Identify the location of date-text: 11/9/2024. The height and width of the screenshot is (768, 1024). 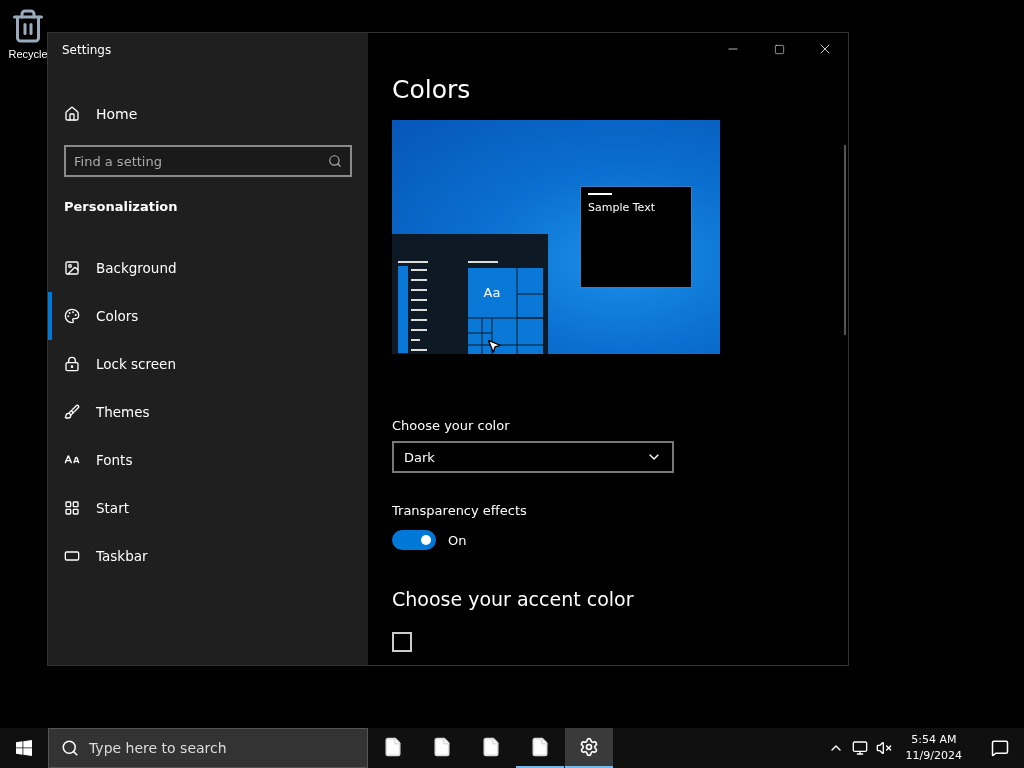
(933, 756).